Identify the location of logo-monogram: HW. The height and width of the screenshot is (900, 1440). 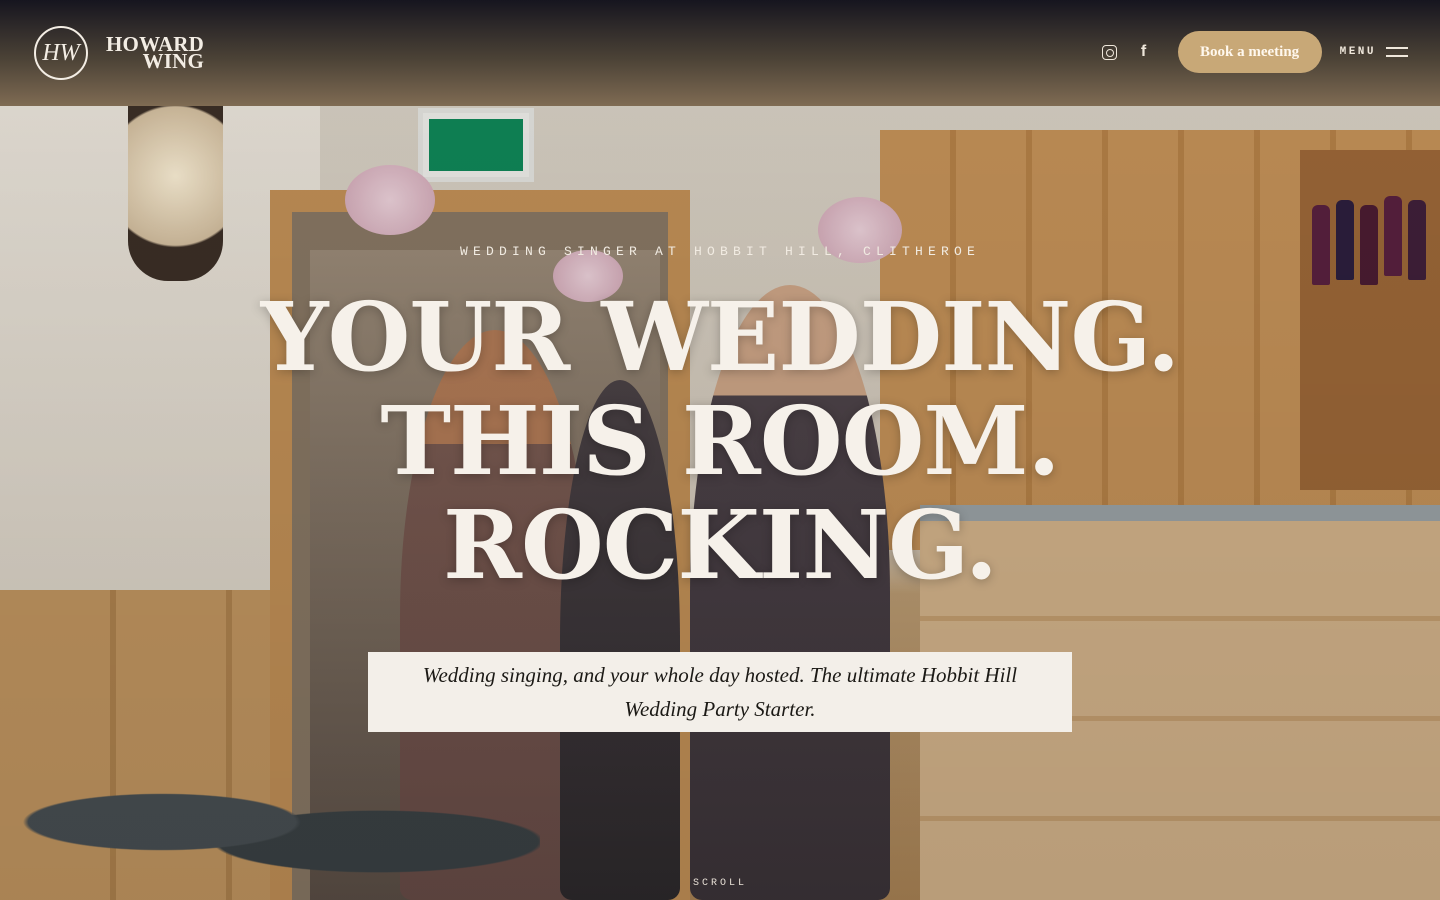
(61, 53).